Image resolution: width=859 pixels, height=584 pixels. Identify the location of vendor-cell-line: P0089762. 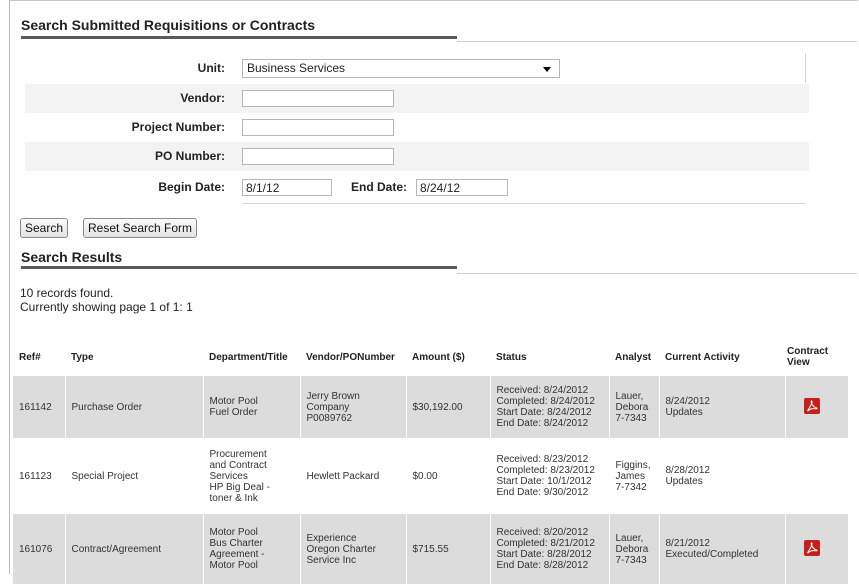
(329, 418).